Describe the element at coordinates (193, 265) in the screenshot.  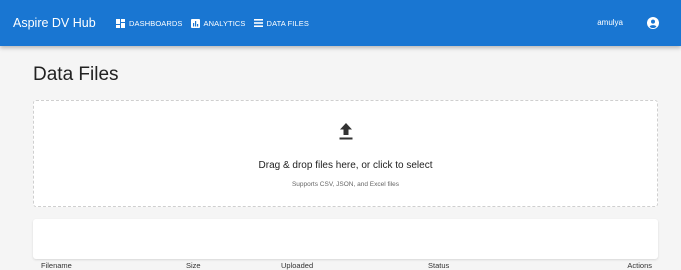
I see `column-header-size: Size` at that location.